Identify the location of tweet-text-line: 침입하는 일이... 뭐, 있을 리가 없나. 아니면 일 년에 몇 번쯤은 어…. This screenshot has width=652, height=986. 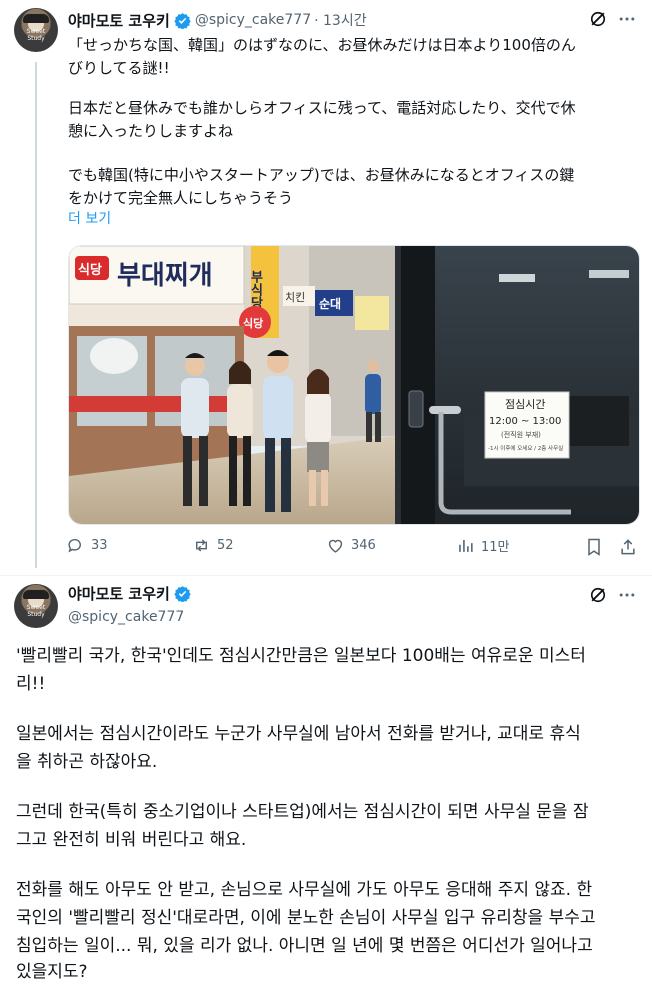
(304, 946).